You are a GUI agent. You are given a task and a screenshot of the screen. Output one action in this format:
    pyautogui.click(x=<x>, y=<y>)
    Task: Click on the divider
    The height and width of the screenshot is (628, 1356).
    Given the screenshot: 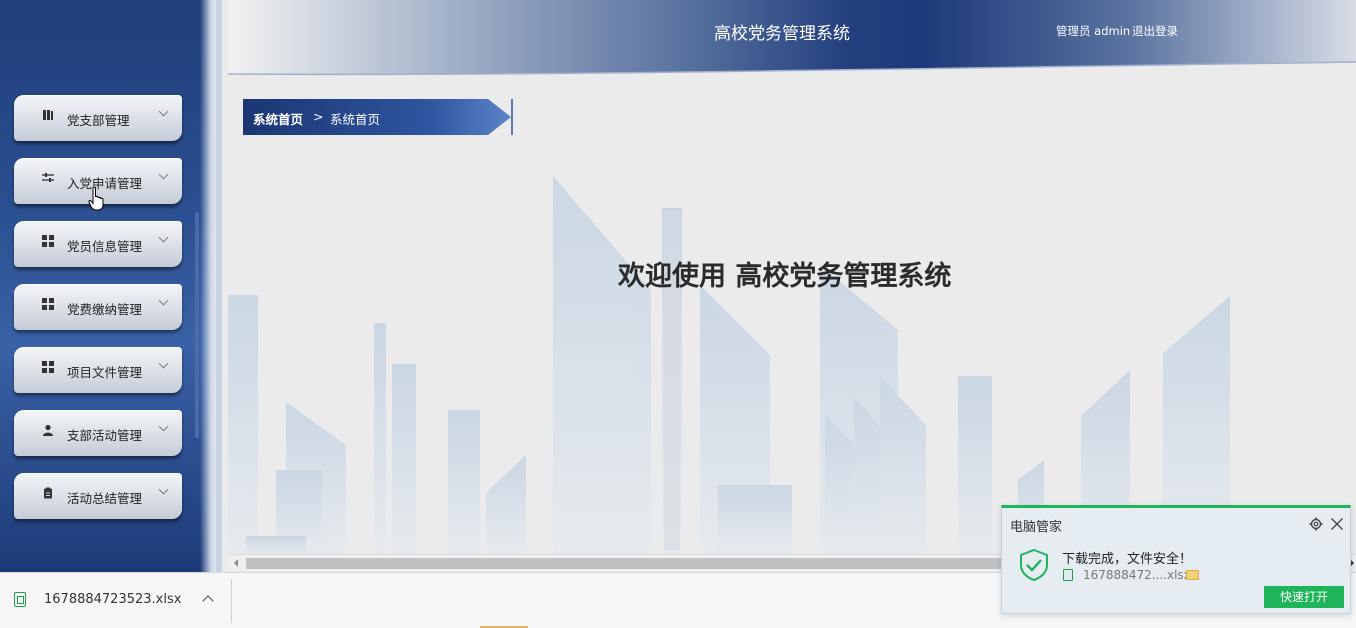 What is the action you would take?
    pyautogui.click(x=231, y=601)
    